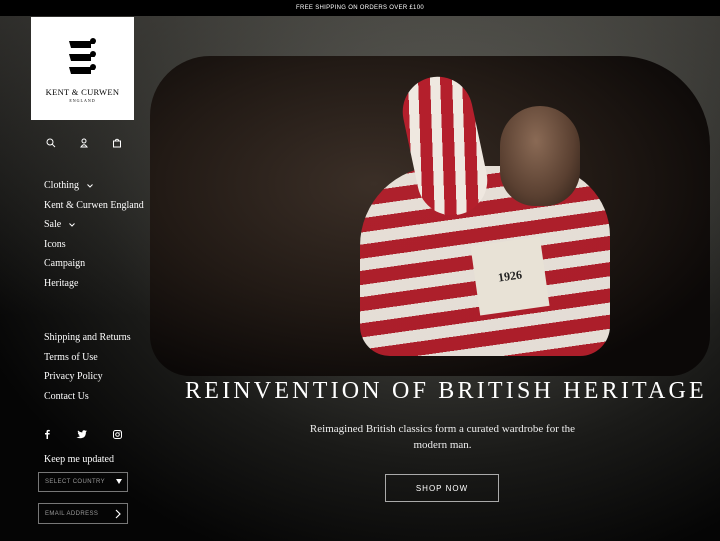 Image resolution: width=720 pixels, height=541 pixels. What do you see at coordinates (94, 206) in the screenshot?
I see `nav-item-kent-curwen-england: Kent & Curwen England` at bounding box center [94, 206].